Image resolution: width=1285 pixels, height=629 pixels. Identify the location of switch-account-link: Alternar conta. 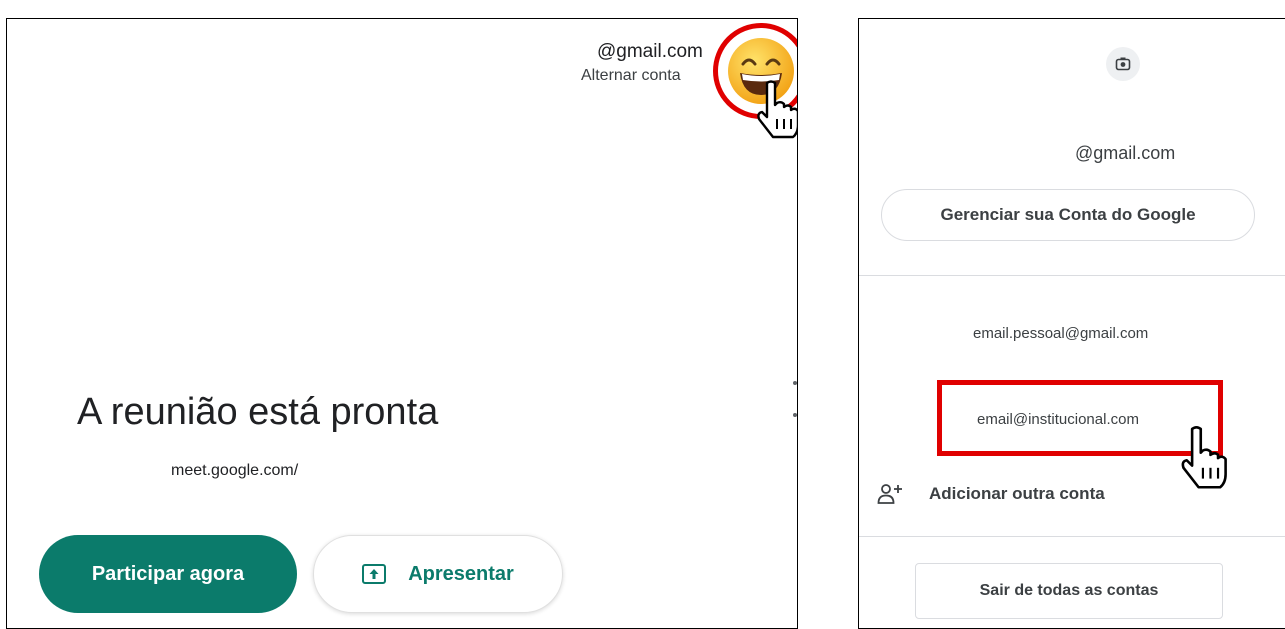
(631, 76).